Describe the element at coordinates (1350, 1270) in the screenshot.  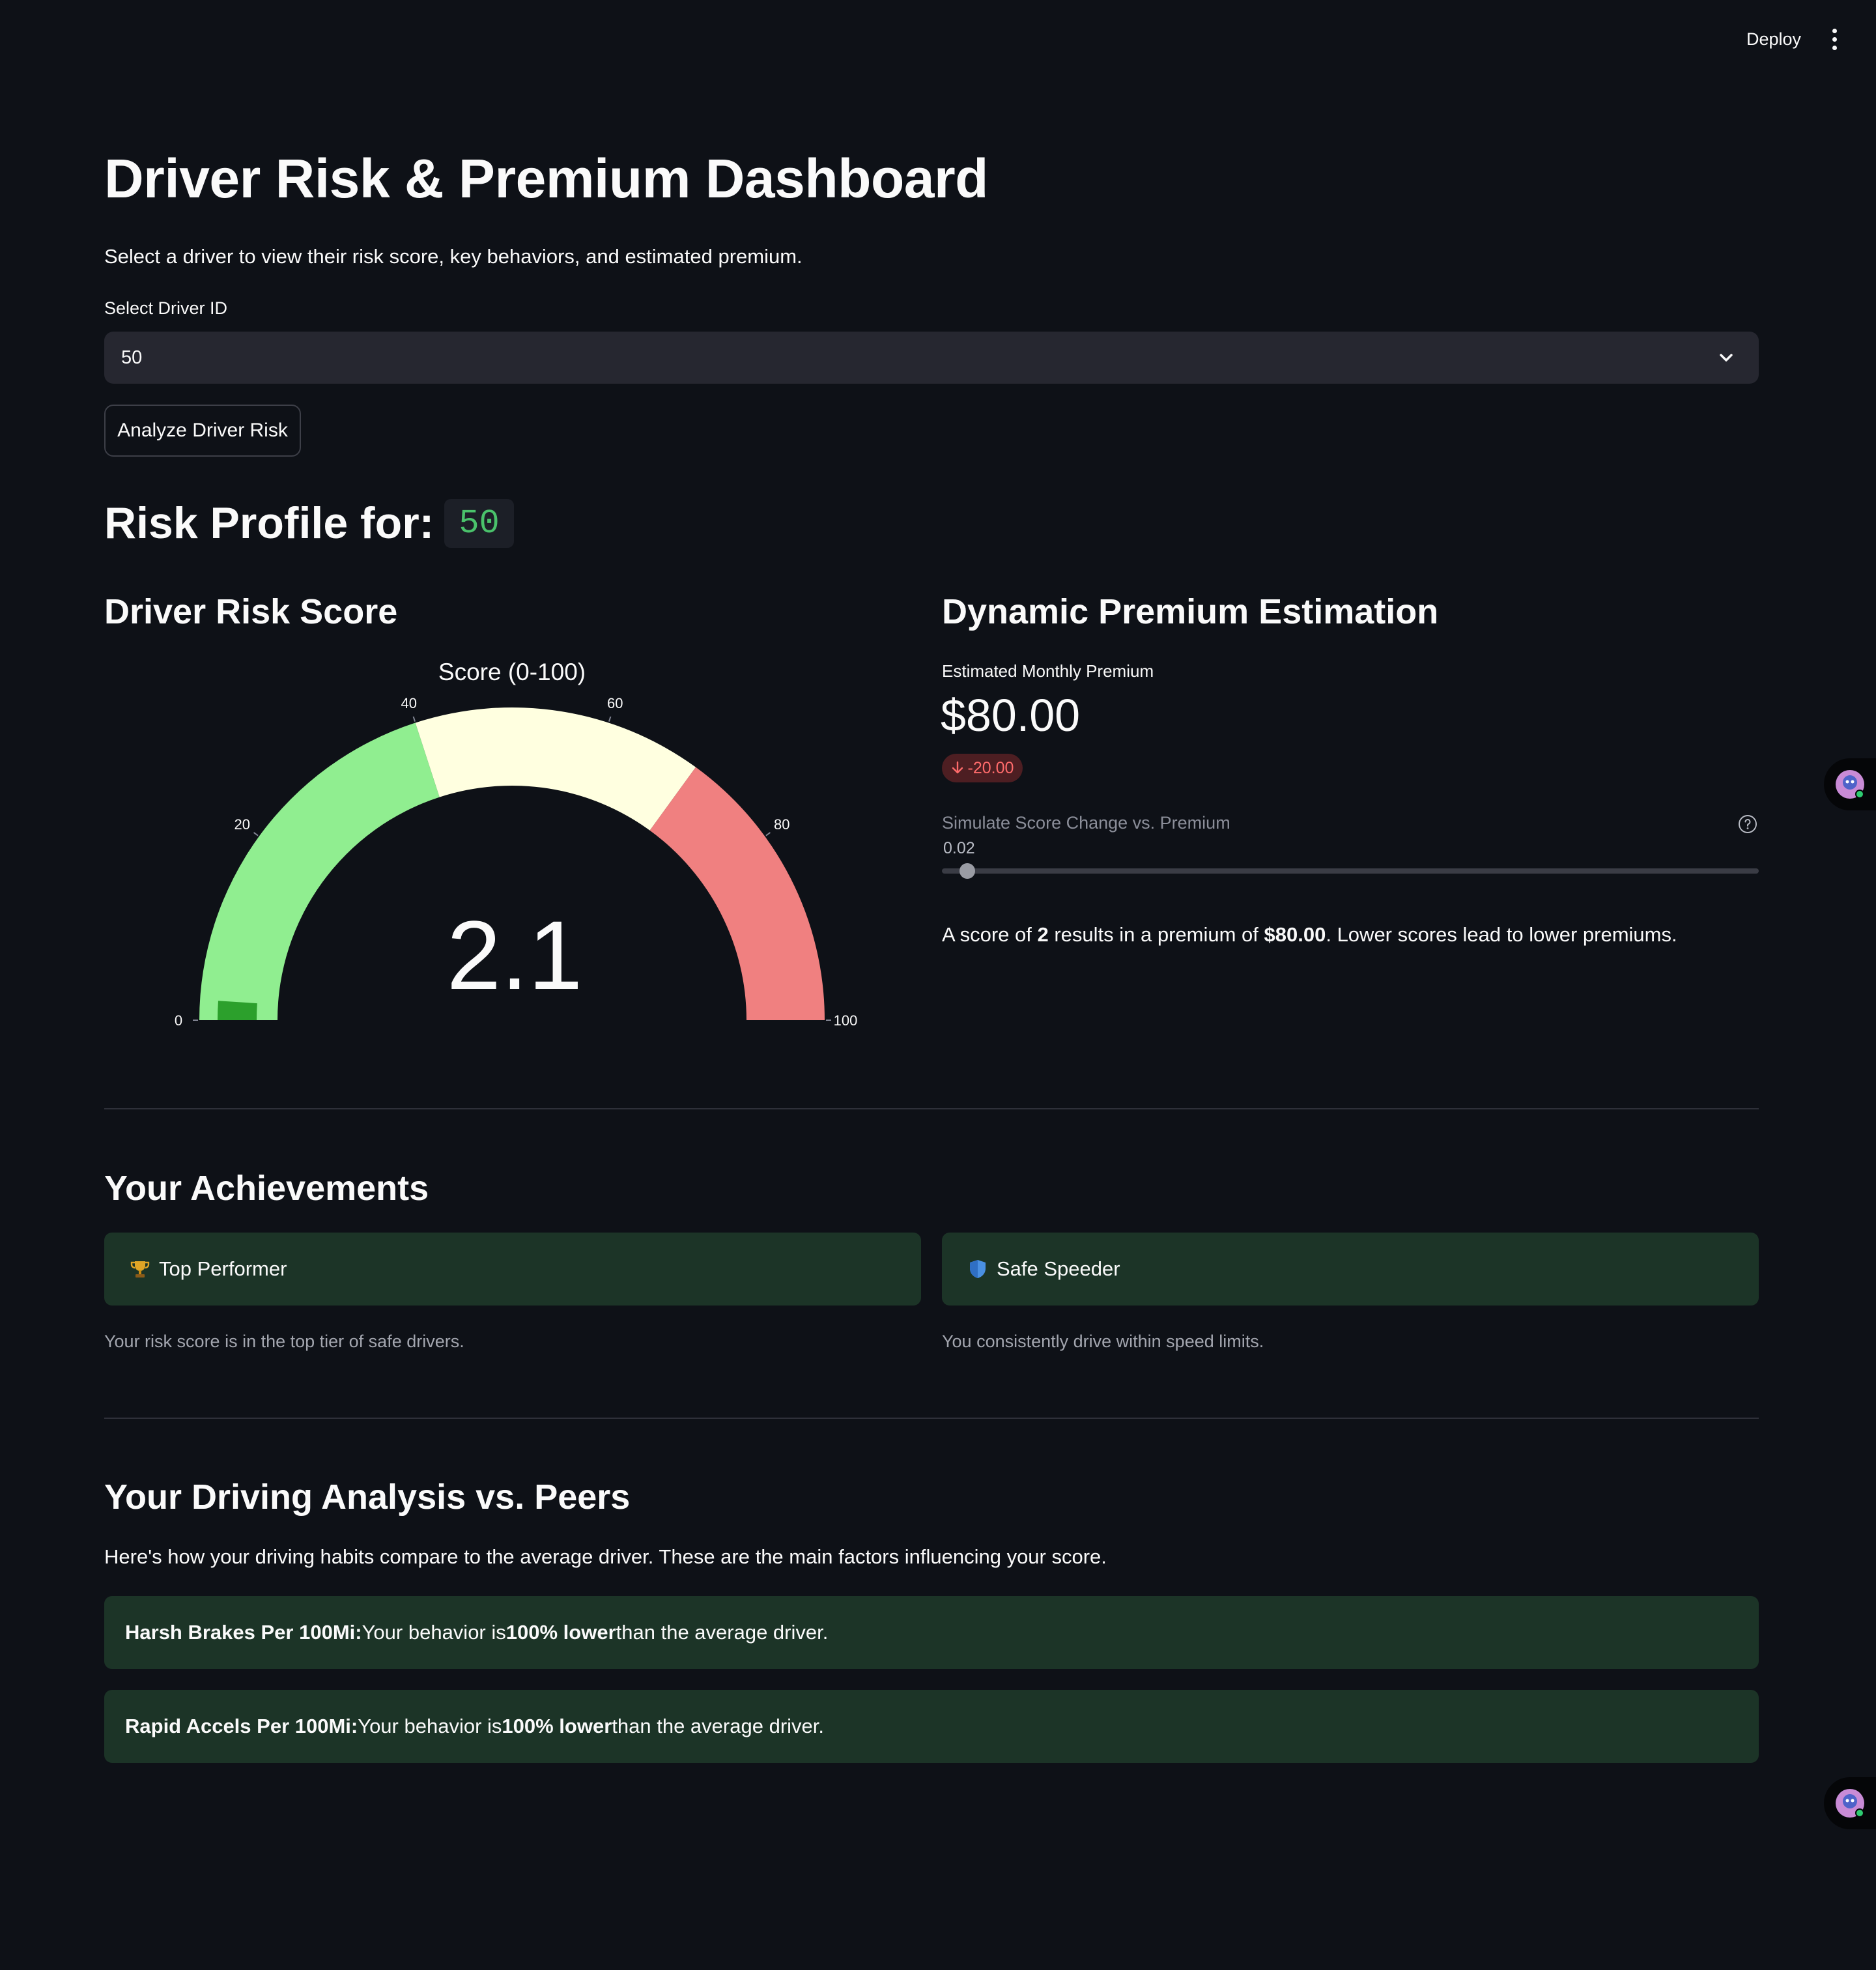
I see `achievement-card-safe-speeder: Safe Speeder` at that location.